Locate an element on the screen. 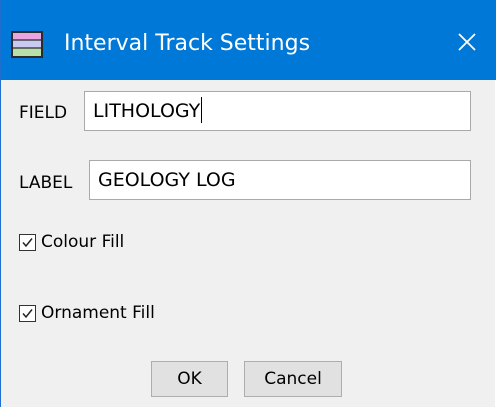 This screenshot has height=408, width=496. colour-fill-checkbox is located at coordinates (27, 242).